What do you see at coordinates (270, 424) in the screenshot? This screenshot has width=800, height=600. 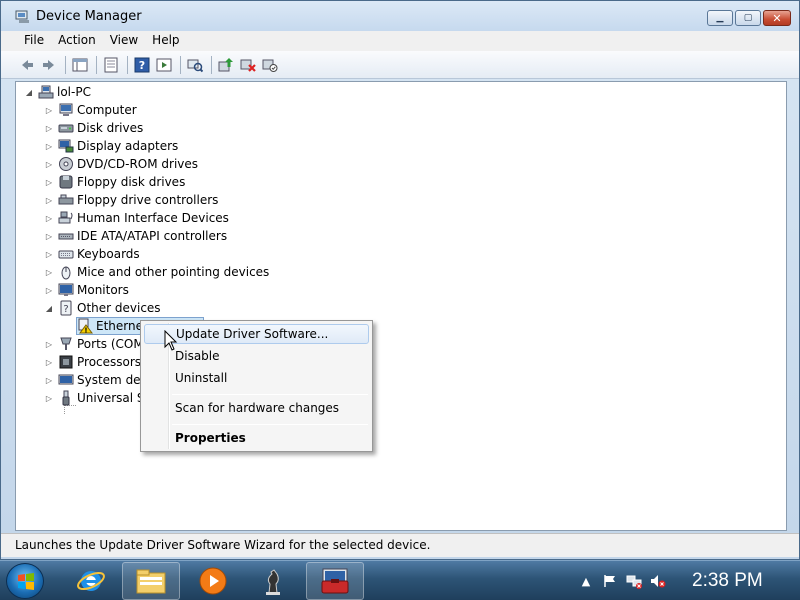 I see `menu-separator` at bounding box center [270, 424].